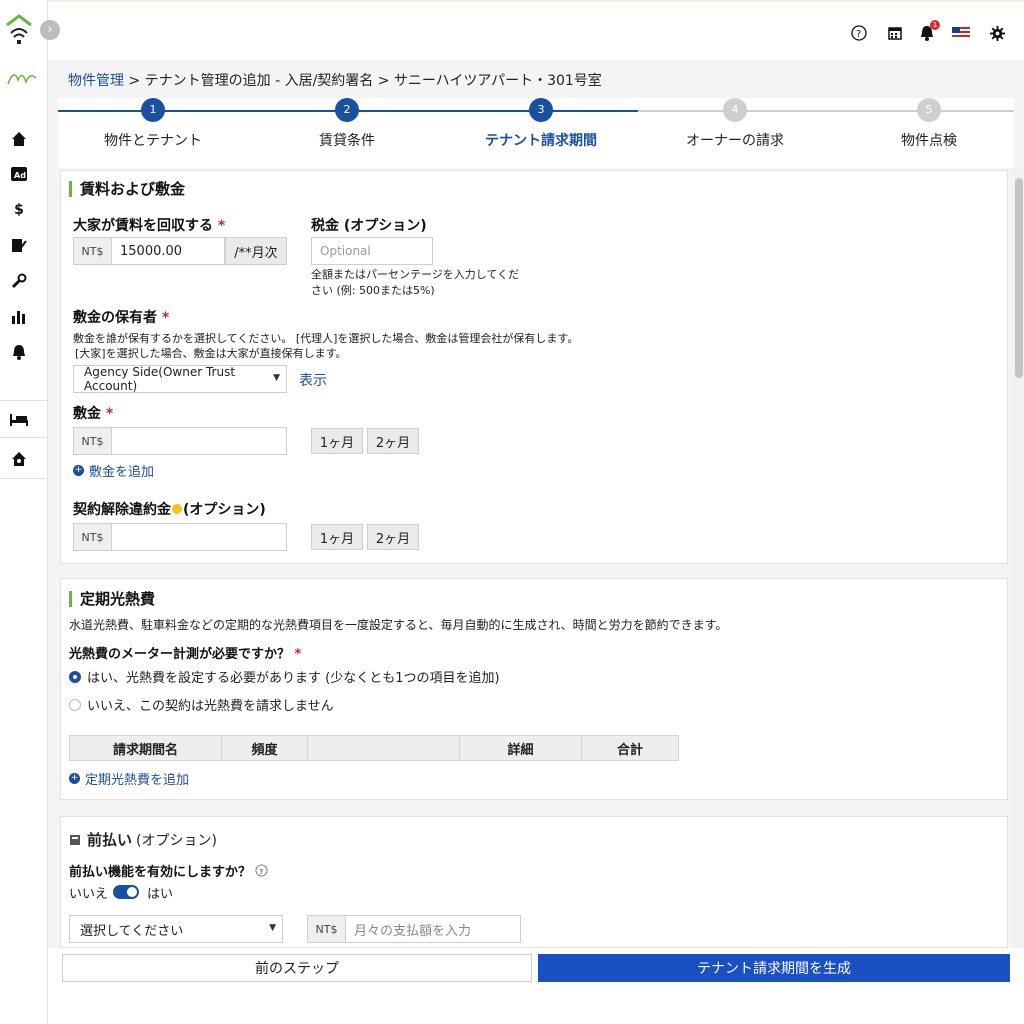 The image size is (1024, 1024). Describe the element at coordinates (19, 317) in the screenshot. I see `bar-chart-icon` at that location.